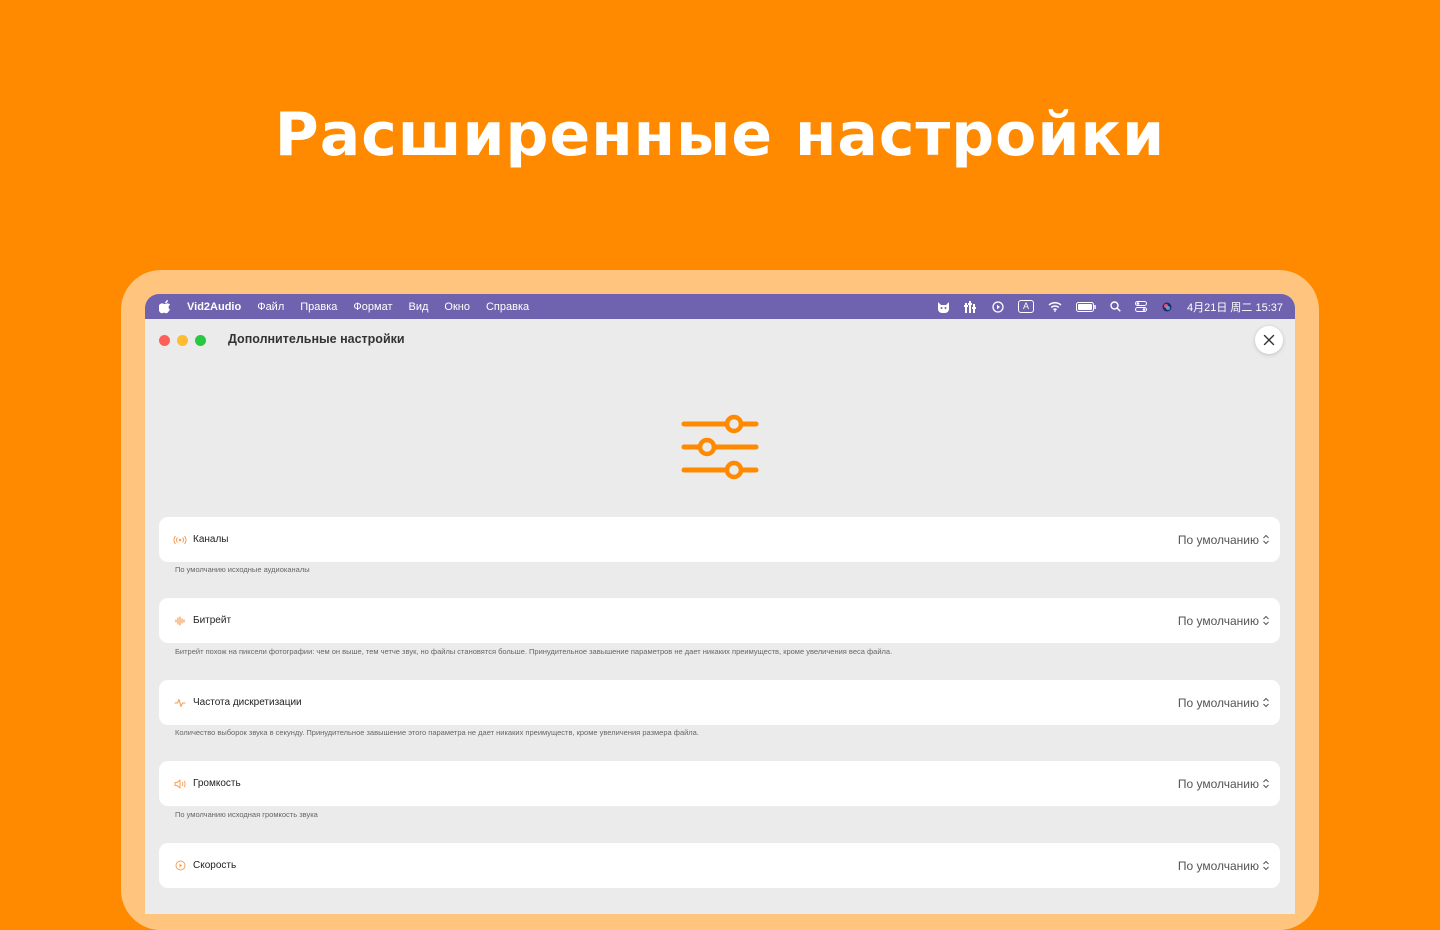  Describe the element at coordinates (998, 306) in the screenshot. I see `play-circle-icon` at that location.